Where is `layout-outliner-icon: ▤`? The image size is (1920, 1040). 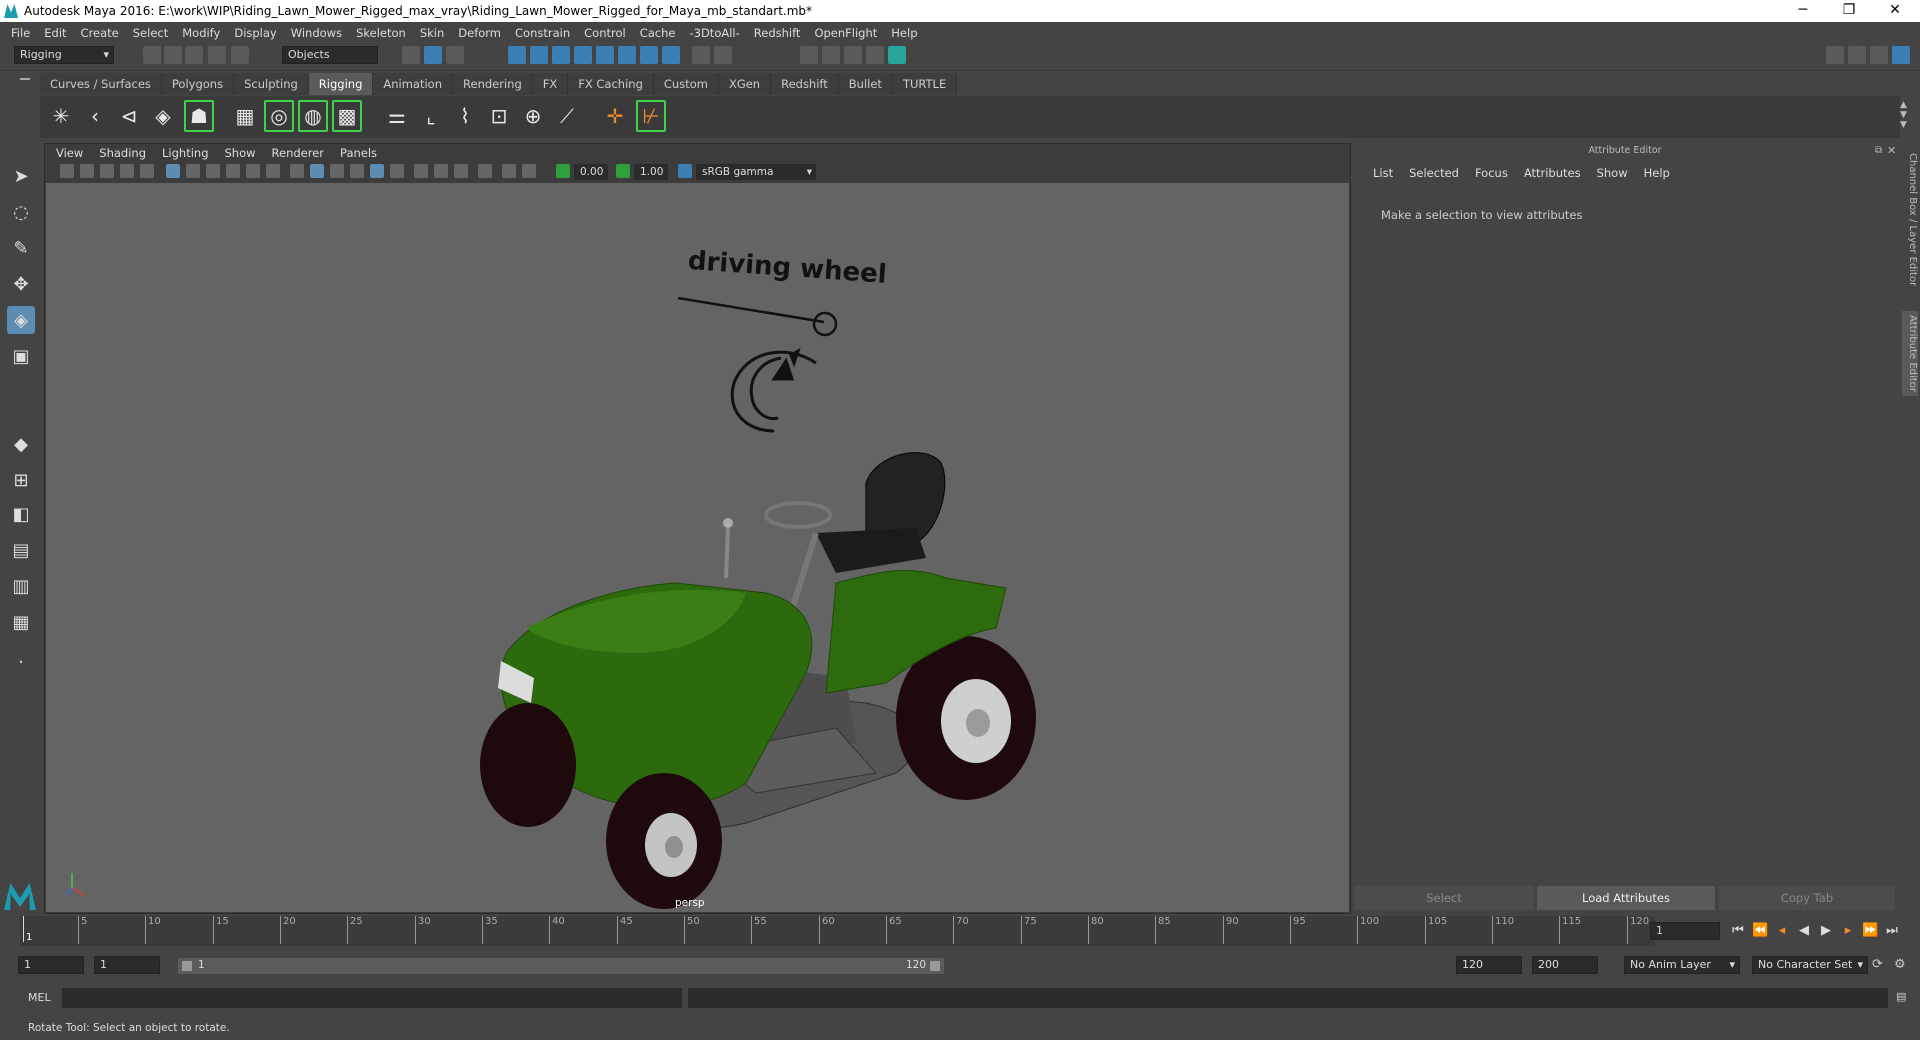
layout-outliner-icon: ▤ is located at coordinates (21, 550).